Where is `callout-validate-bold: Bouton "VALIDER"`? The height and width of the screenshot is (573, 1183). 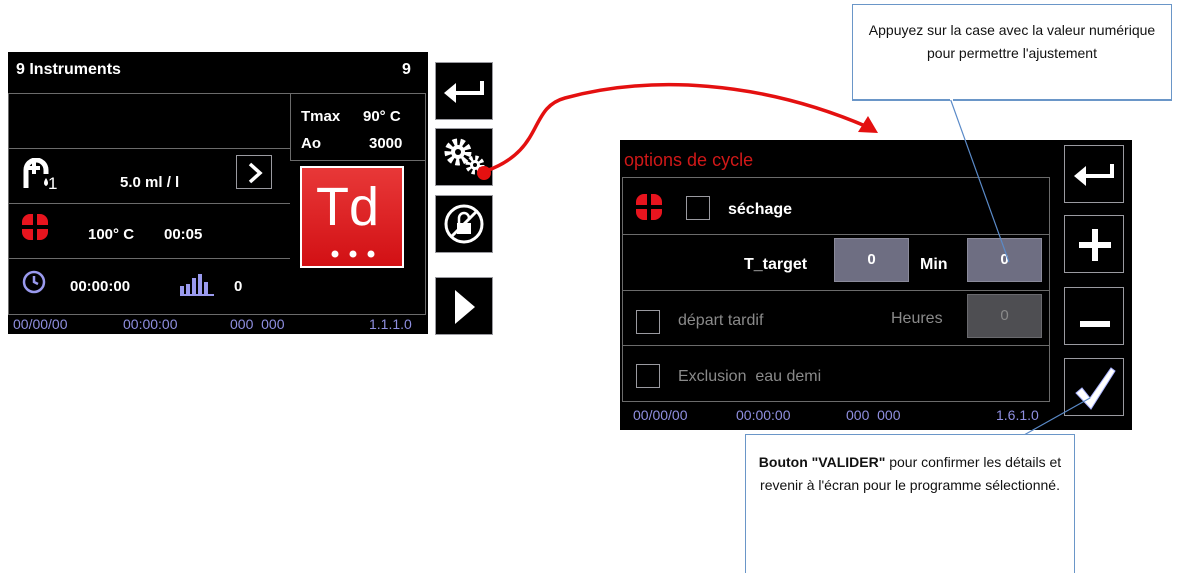
callout-validate-bold: Bouton "VALIDER" is located at coordinates (822, 462).